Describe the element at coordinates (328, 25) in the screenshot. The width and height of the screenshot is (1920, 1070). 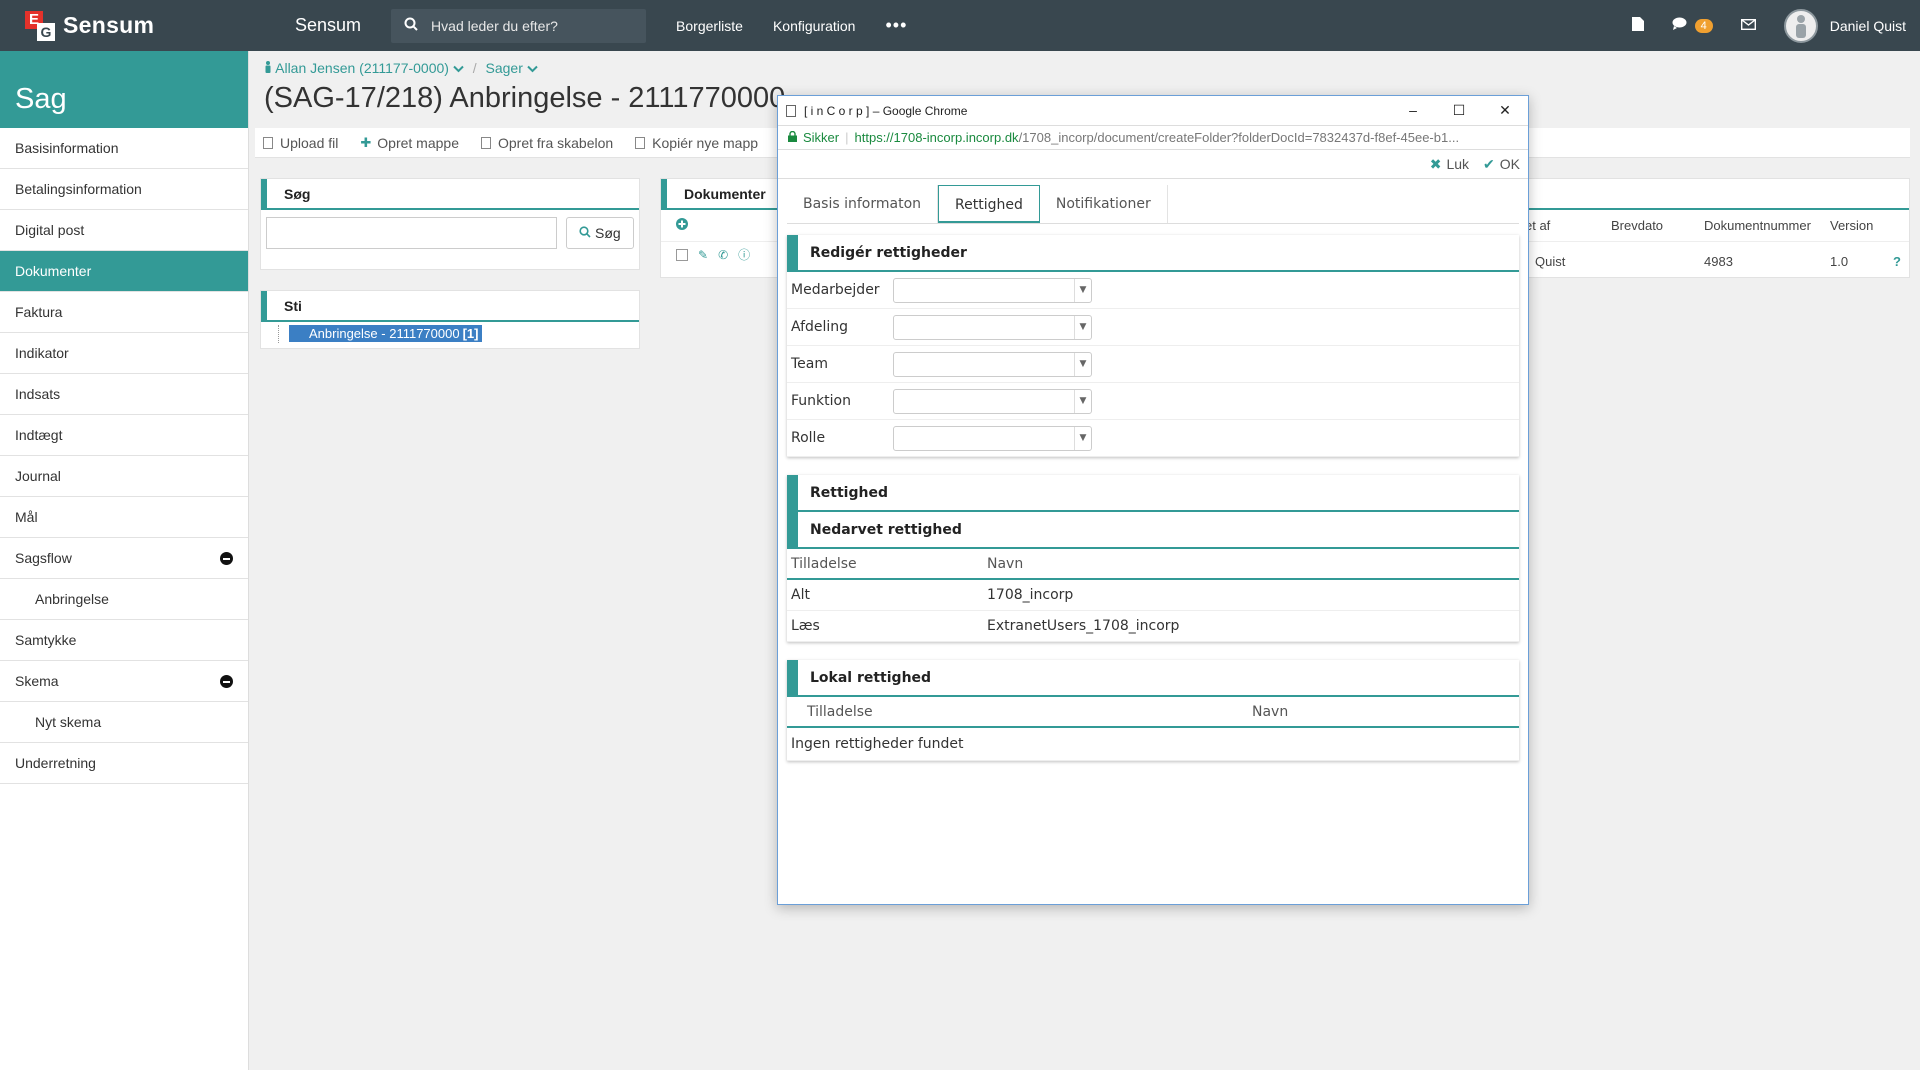
I see `app-name: Sensum` at that location.